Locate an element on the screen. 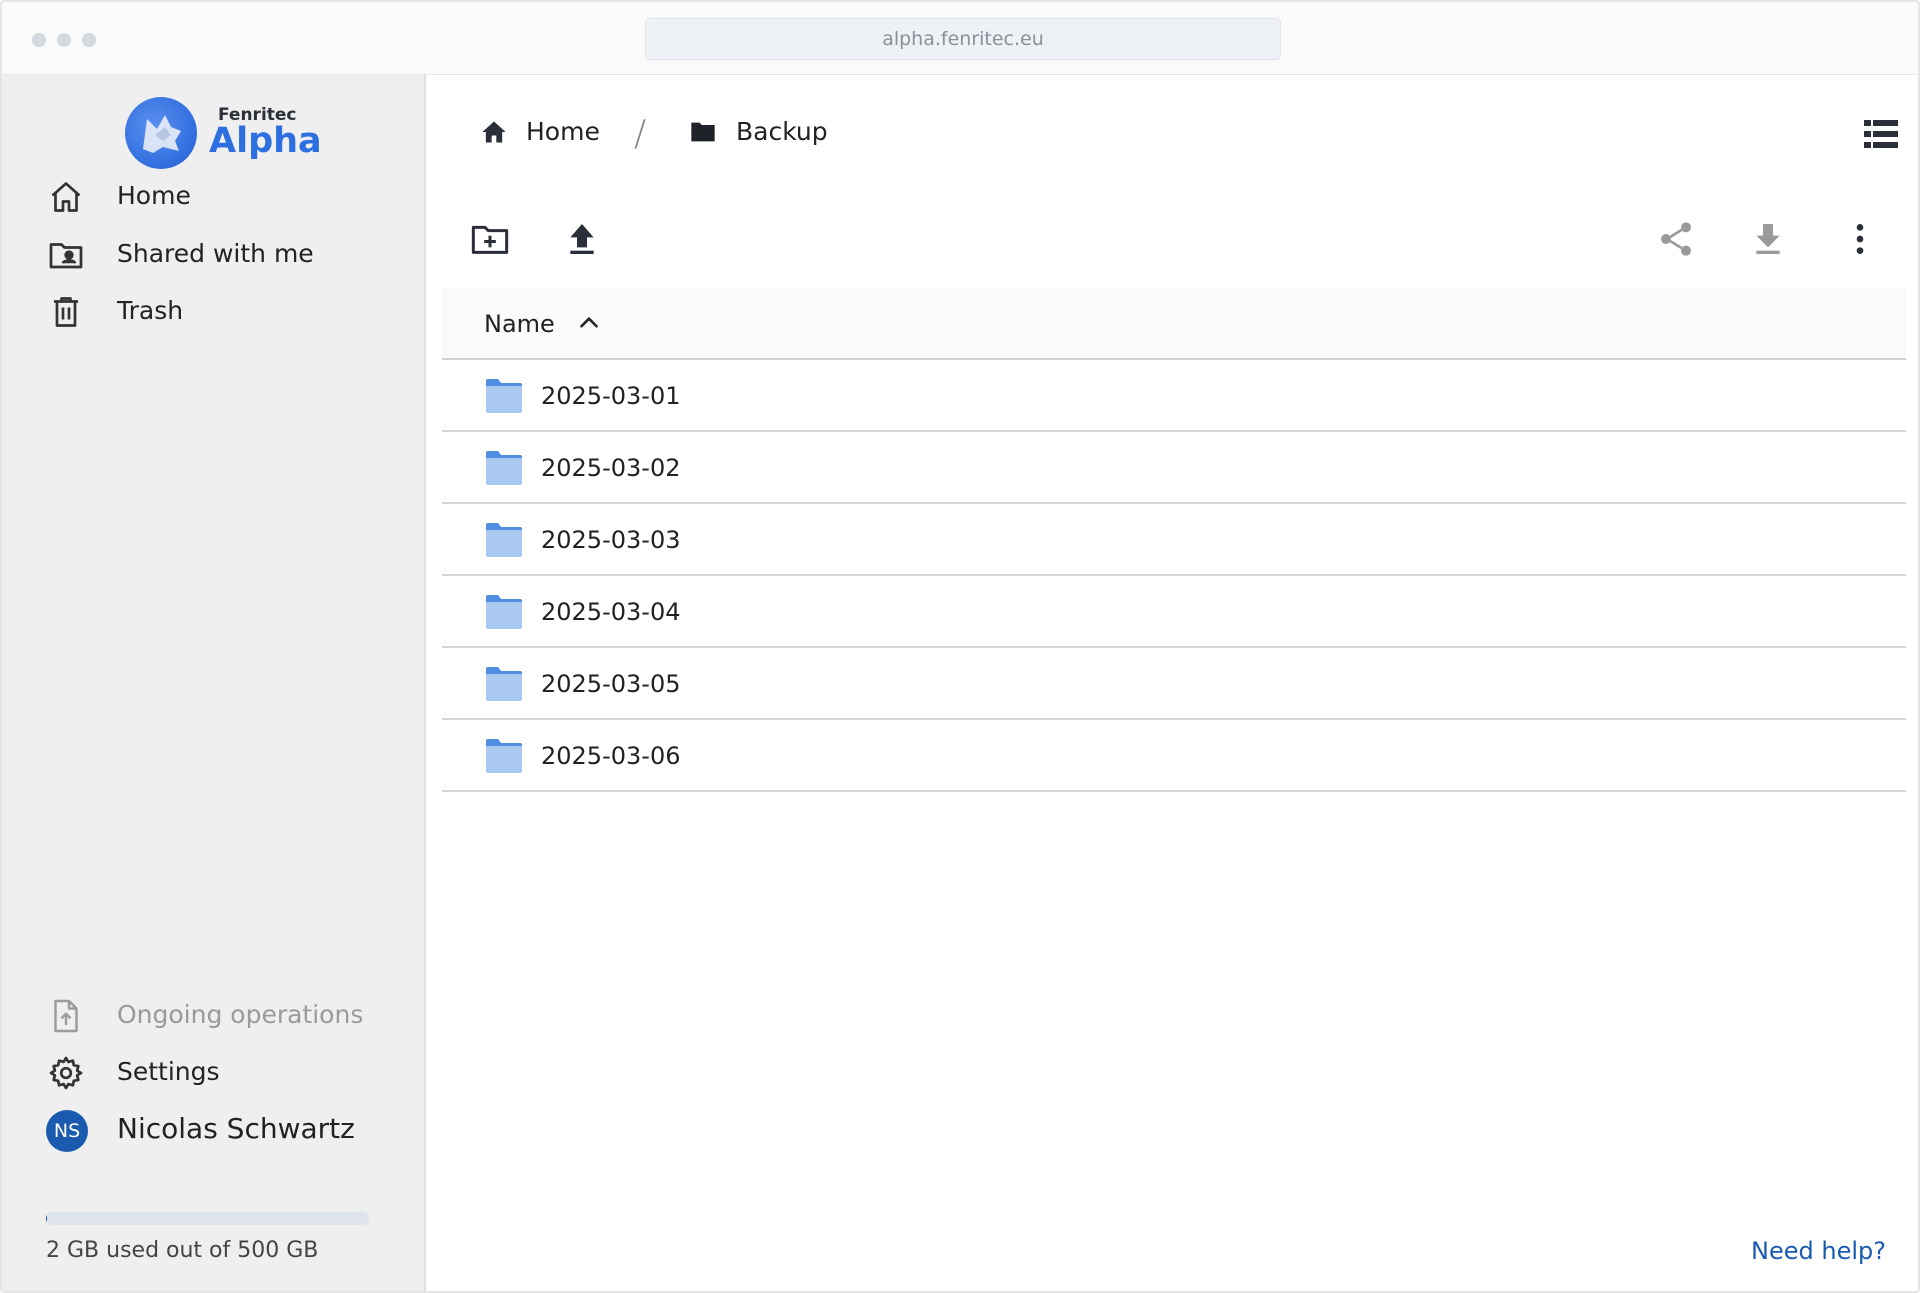 The width and height of the screenshot is (1920, 1293). more-options-button is located at coordinates (1860, 239).